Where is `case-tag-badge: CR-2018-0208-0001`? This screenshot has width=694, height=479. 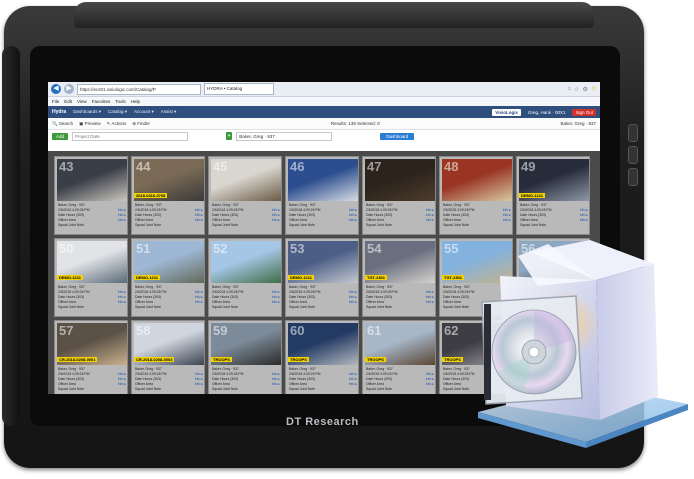 case-tag-badge: CR-2018-0208-0001 is located at coordinates (77, 359).